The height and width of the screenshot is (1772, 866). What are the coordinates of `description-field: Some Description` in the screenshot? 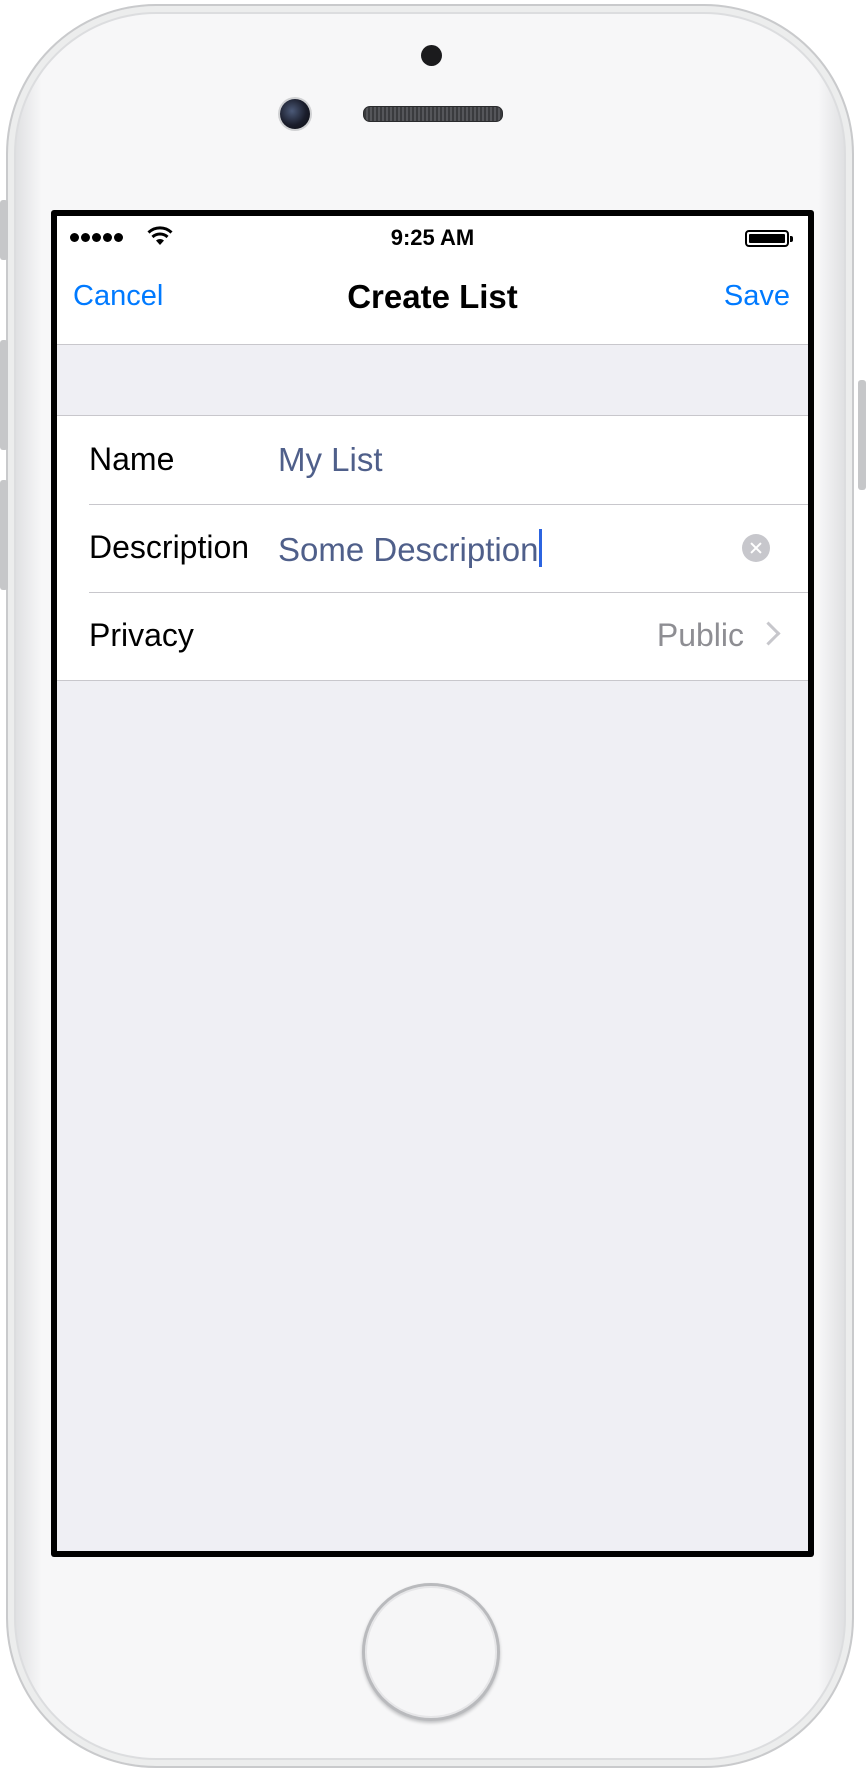 It's located at (410, 549).